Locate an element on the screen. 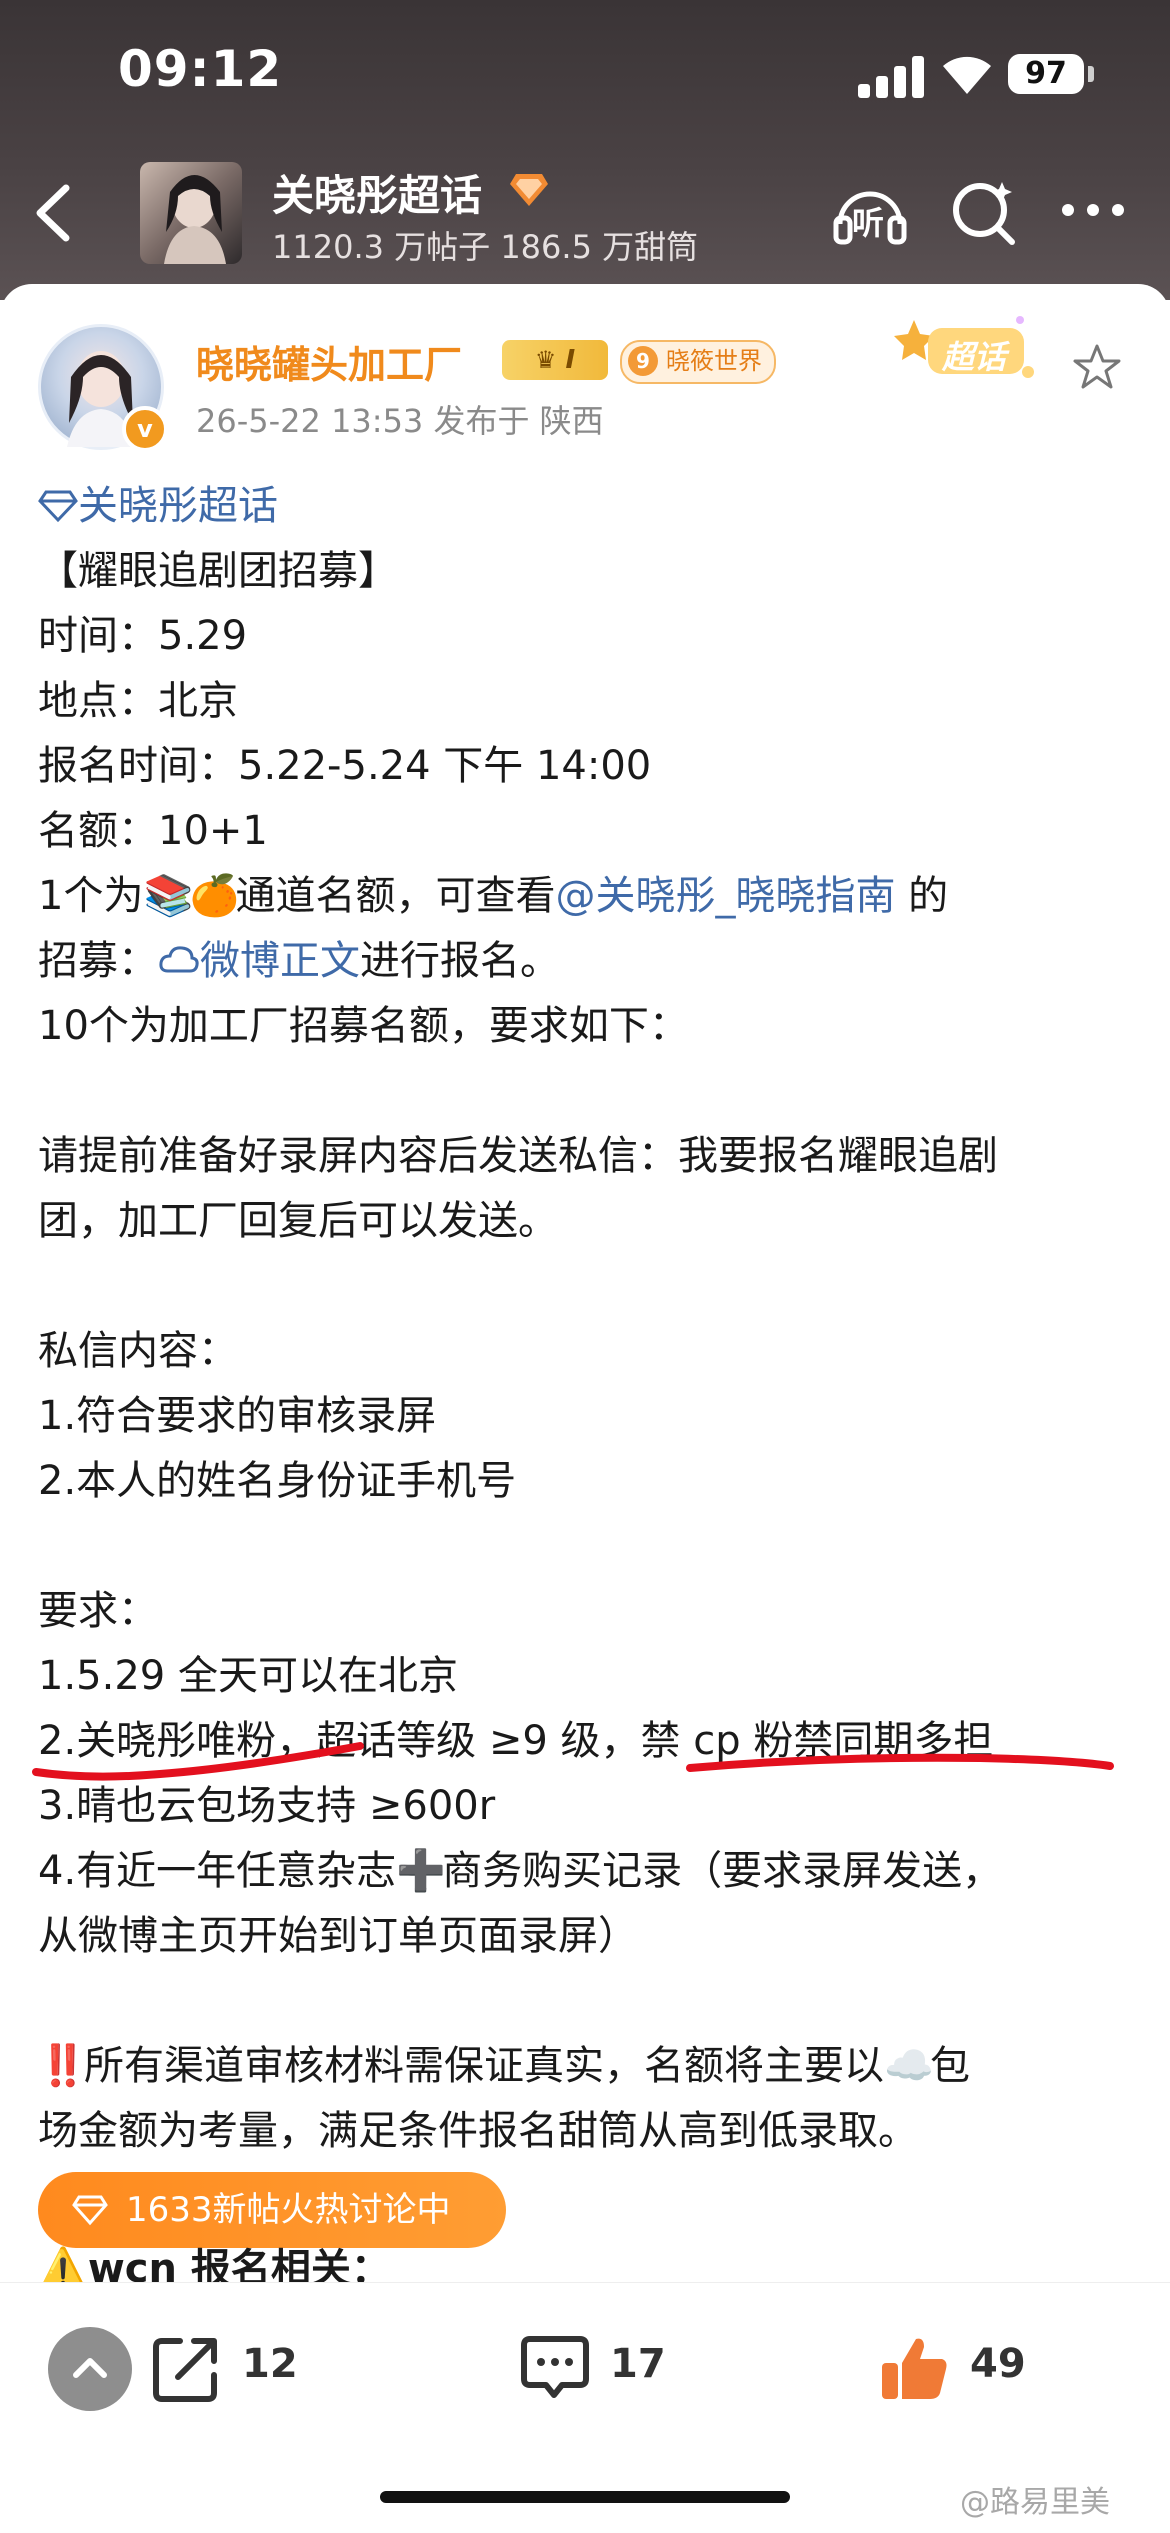 The image size is (1170, 2533). post-line: 1个为📚🍊通道名额，可查看@关晓彤_晓晓指南 的 is located at coordinates (588, 896).